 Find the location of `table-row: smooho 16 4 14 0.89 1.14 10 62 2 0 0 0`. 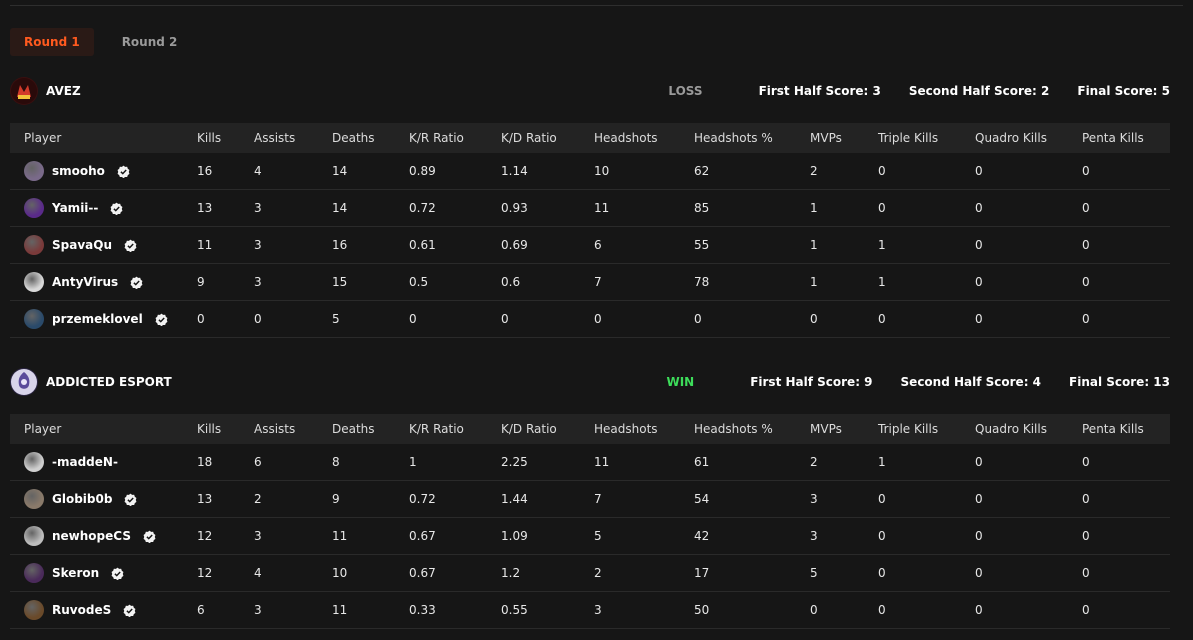

table-row: smooho 16 4 14 0.89 1.14 10 62 2 0 0 0 is located at coordinates (590, 171).